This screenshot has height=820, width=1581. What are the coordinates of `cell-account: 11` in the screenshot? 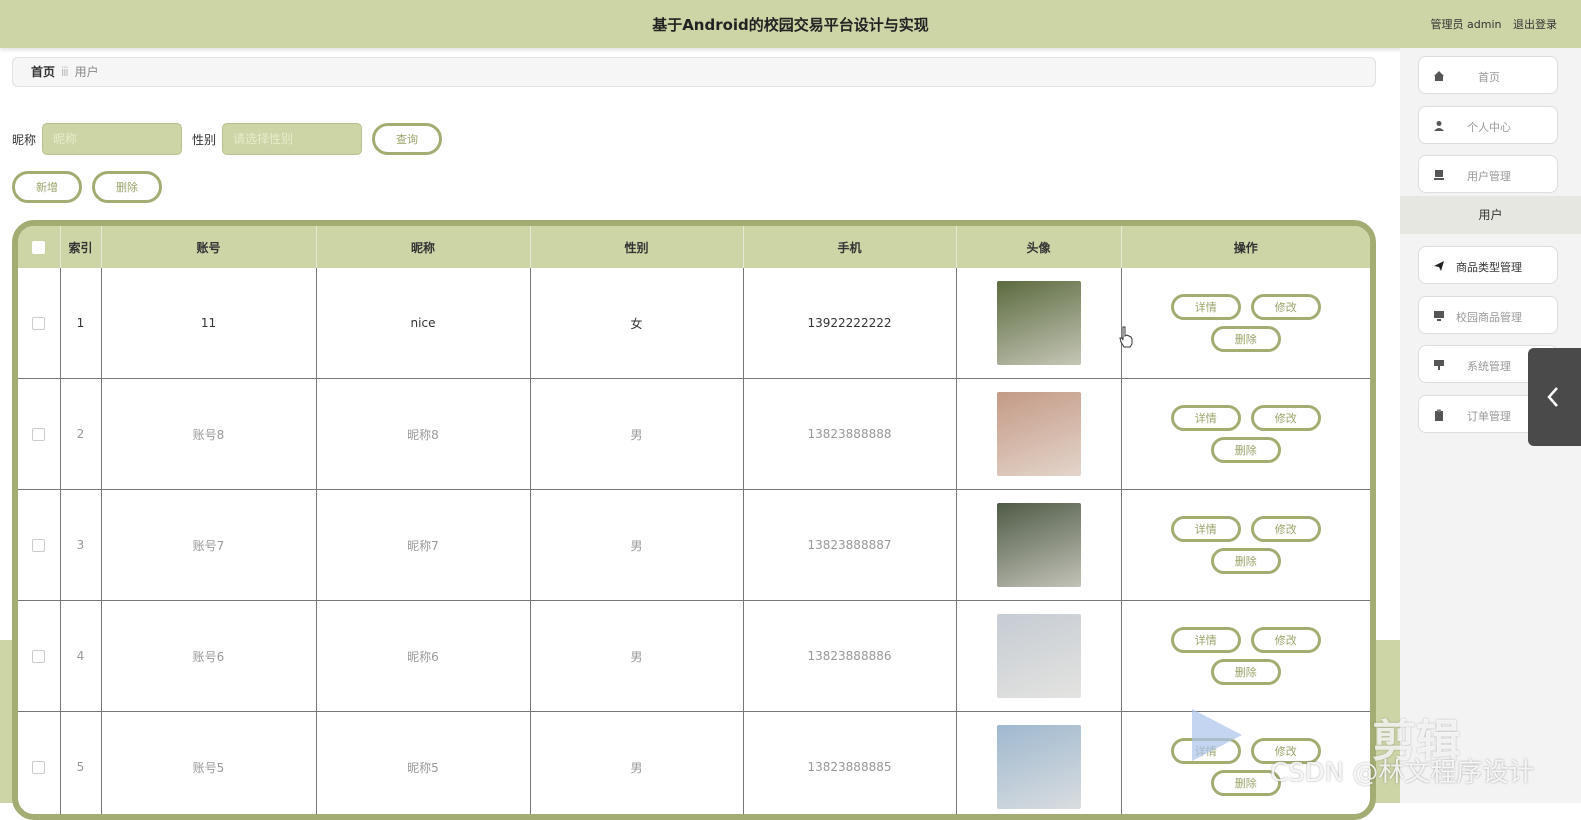 It's located at (208, 323).